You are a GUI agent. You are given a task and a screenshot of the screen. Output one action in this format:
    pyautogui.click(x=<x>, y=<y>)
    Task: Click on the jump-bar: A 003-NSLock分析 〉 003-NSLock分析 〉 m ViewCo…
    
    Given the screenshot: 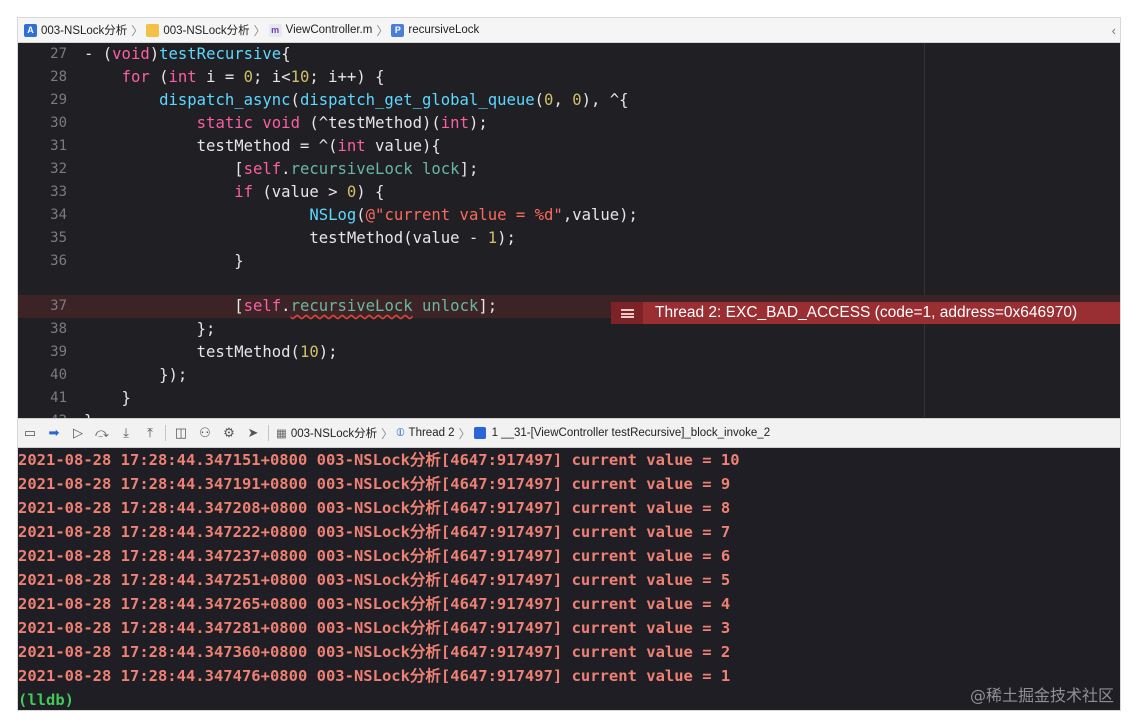 What is the action you would take?
    pyautogui.click(x=569, y=30)
    